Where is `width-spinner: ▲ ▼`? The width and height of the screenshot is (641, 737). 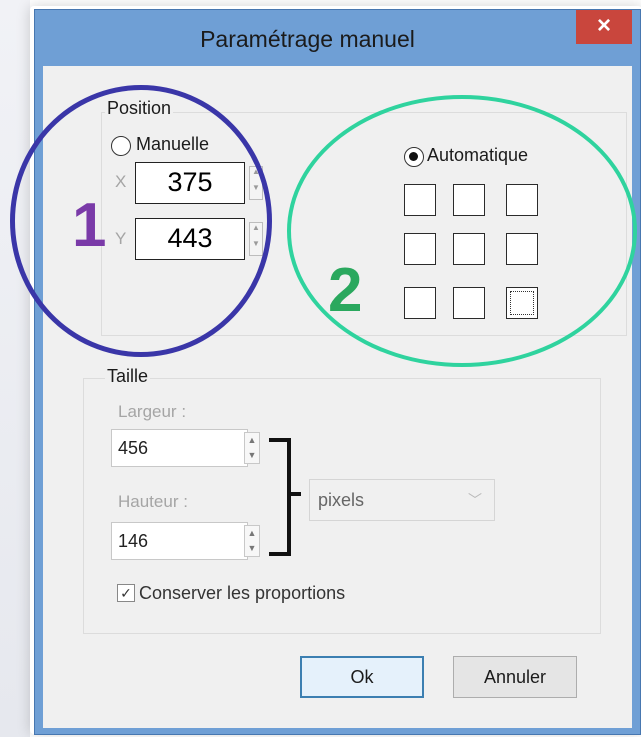
width-spinner: ▲ ▼ is located at coordinates (252, 448).